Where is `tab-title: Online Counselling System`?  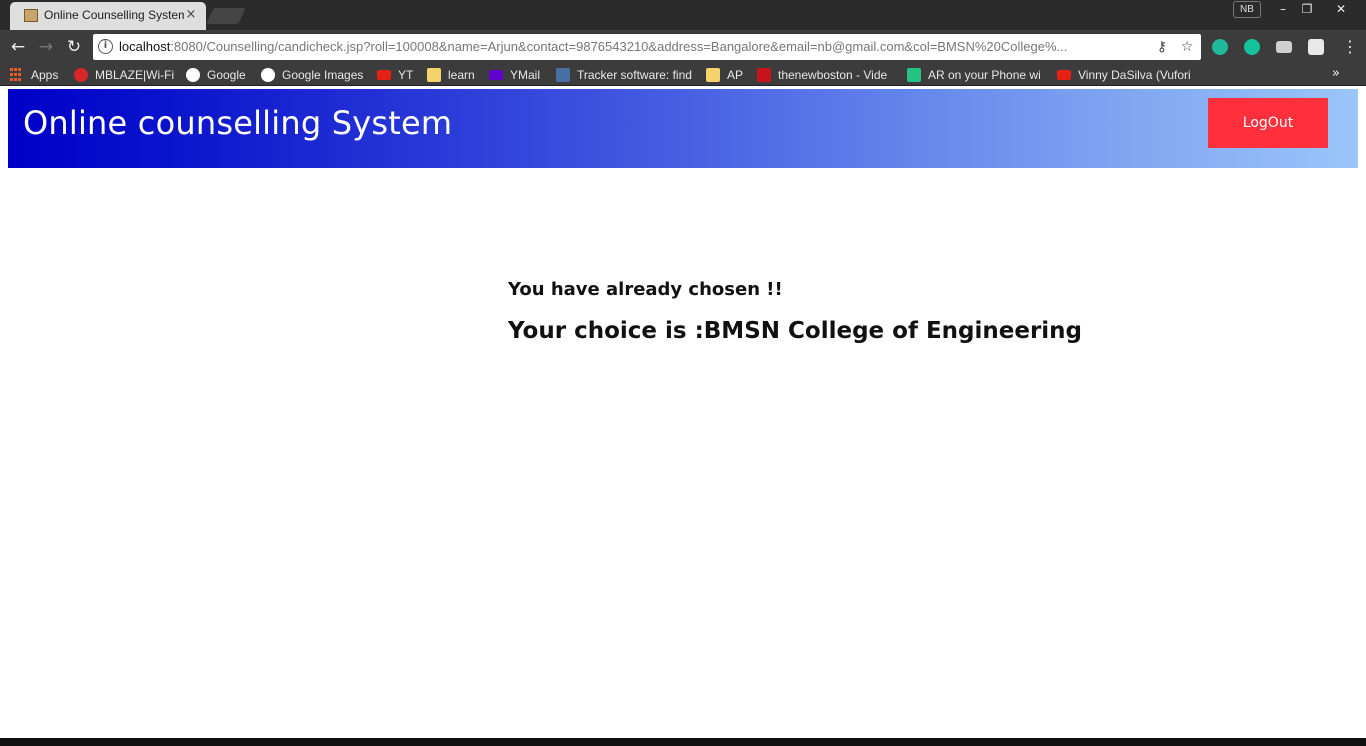 tab-title: Online Counselling System is located at coordinates (114, 15).